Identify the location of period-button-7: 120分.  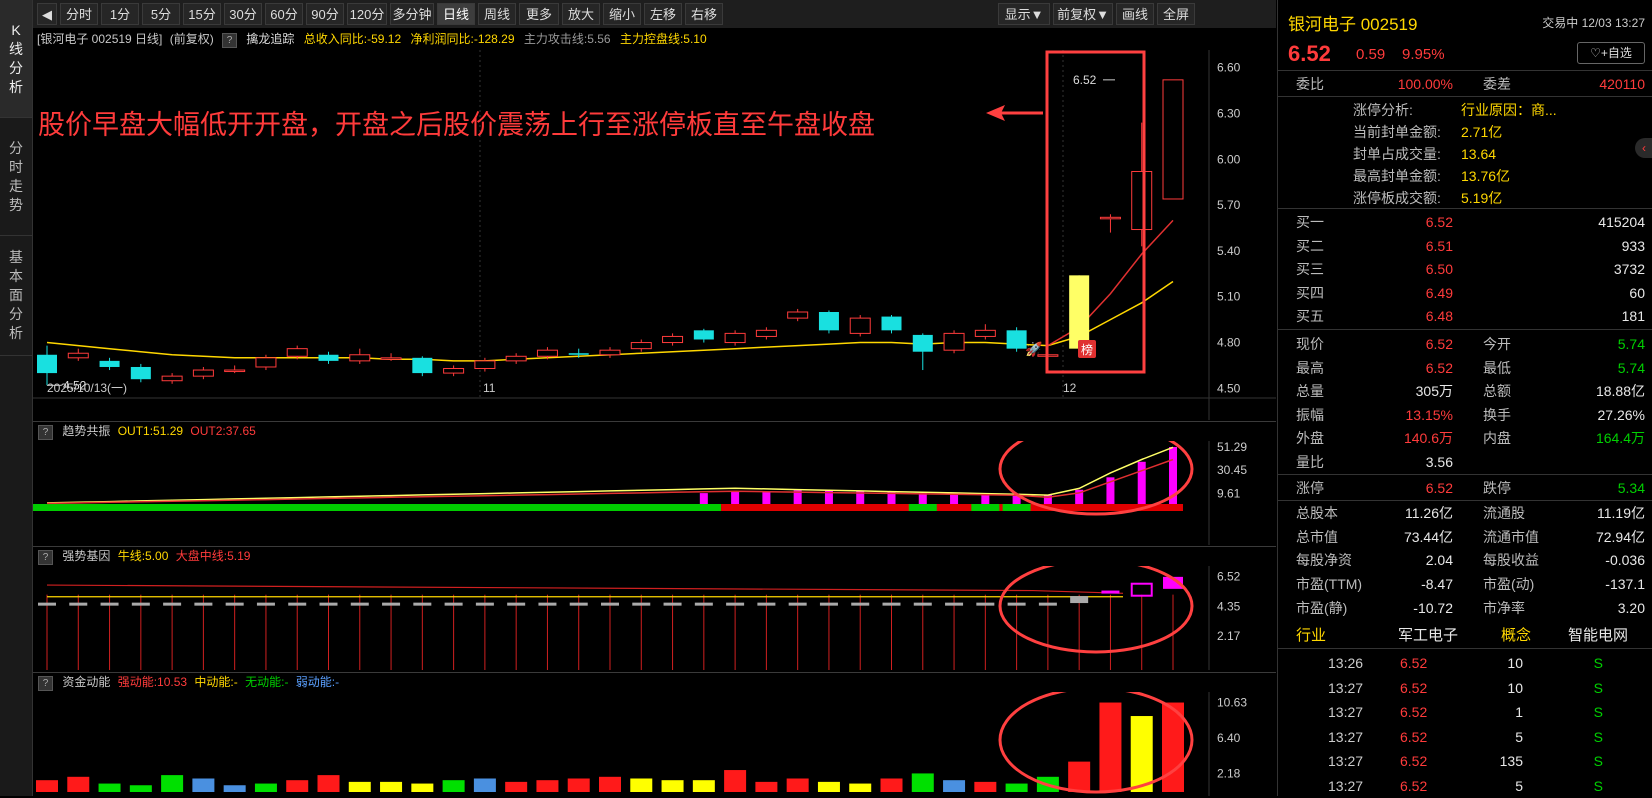
(367, 14).